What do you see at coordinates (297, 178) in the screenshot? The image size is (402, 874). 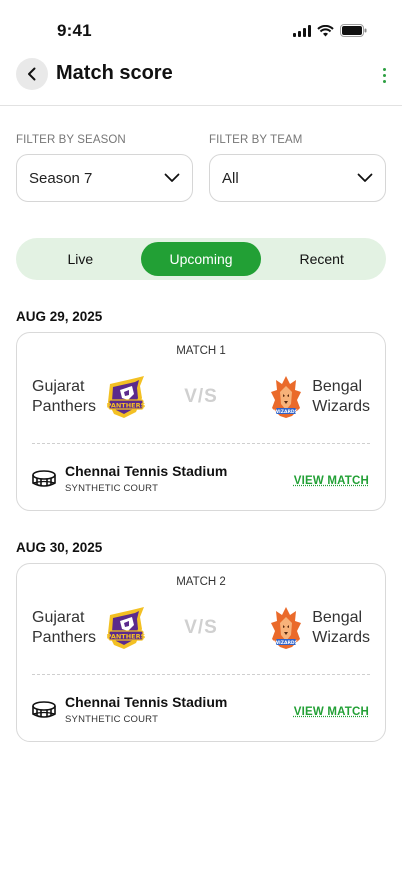 I see `team-select: All` at bounding box center [297, 178].